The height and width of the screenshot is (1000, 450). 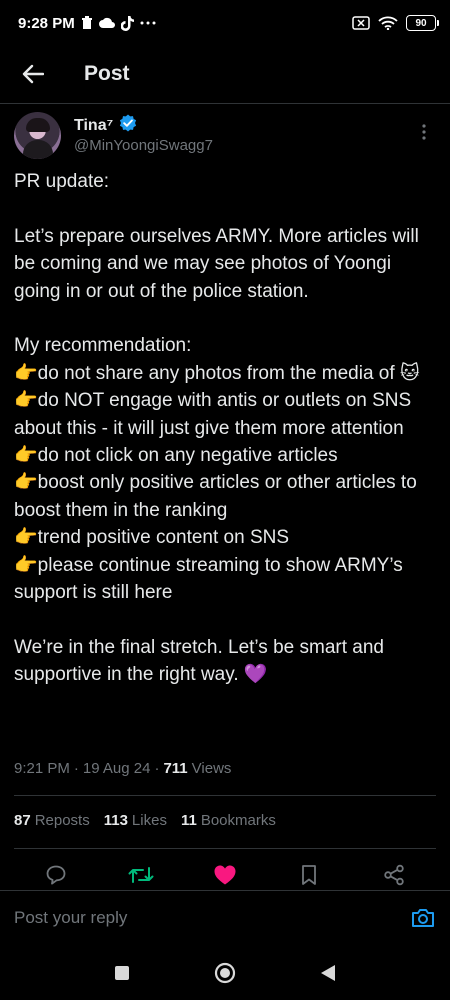 I want to click on author-name: Tina⁷, so click(x=93, y=126).